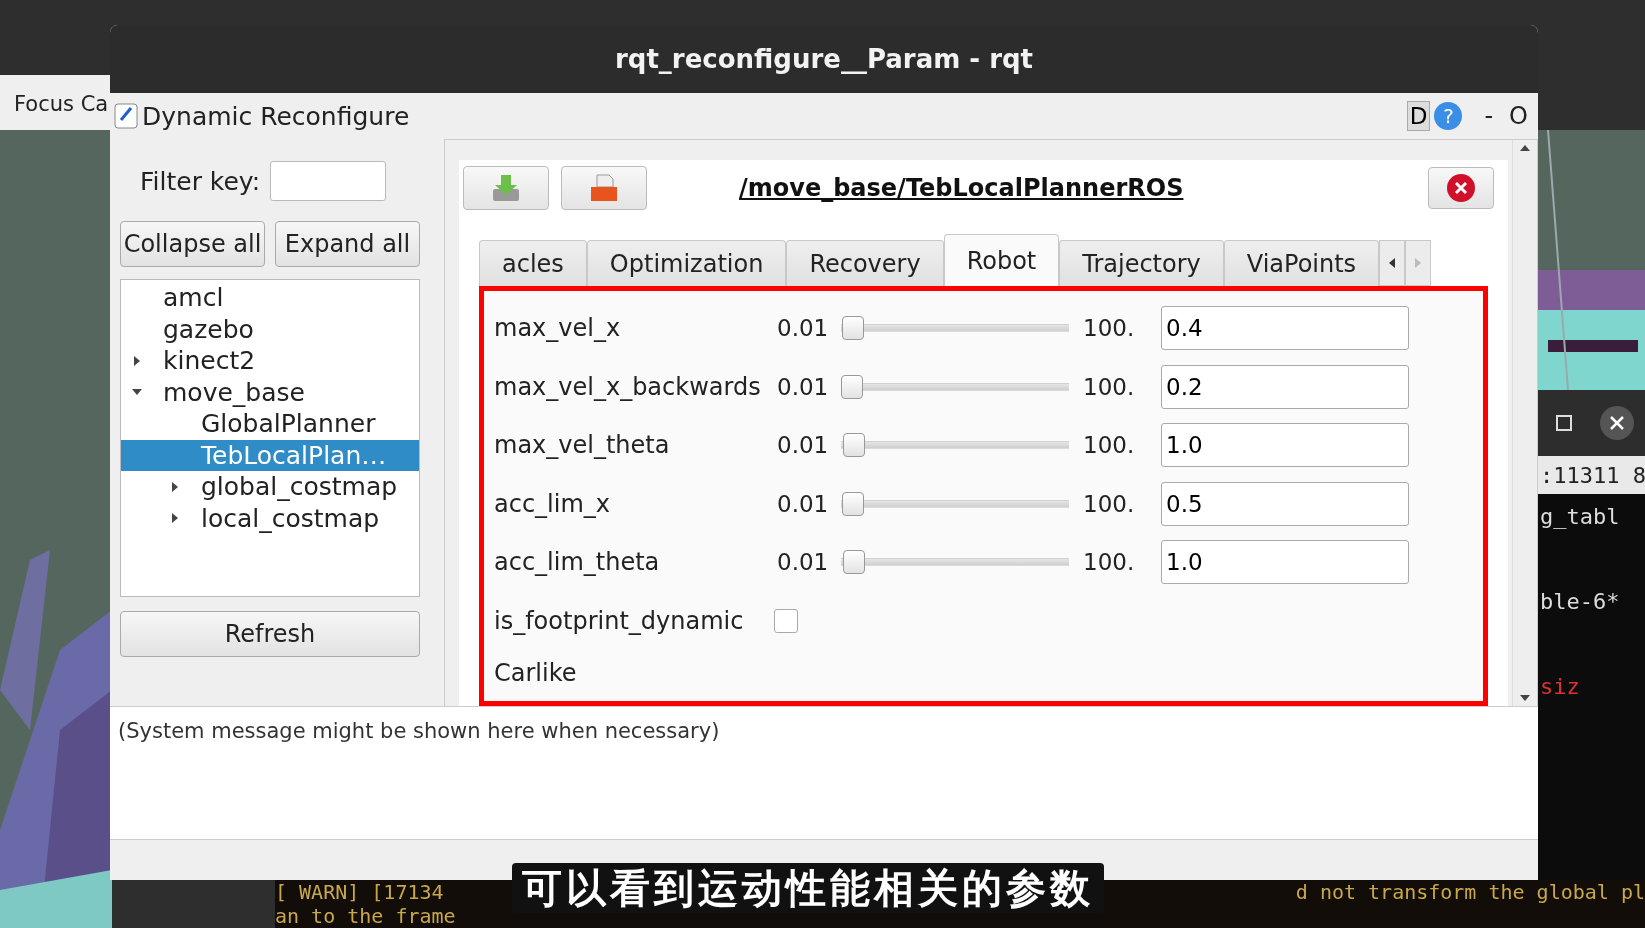 Image resolution: width=1645 pixels, height=928 pixels. Describe the element at coordinates (533, 263) in the screenshot. I see `tab: acles` at that location.